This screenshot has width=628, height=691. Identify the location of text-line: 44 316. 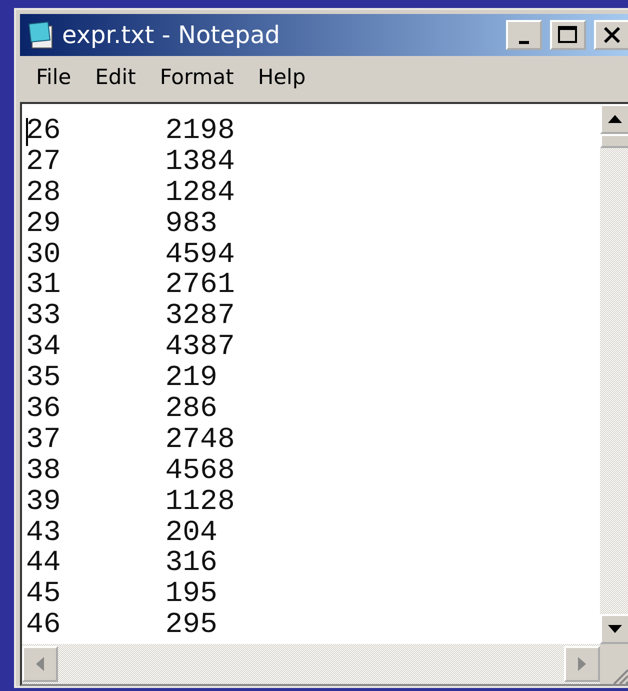
(122, 564).